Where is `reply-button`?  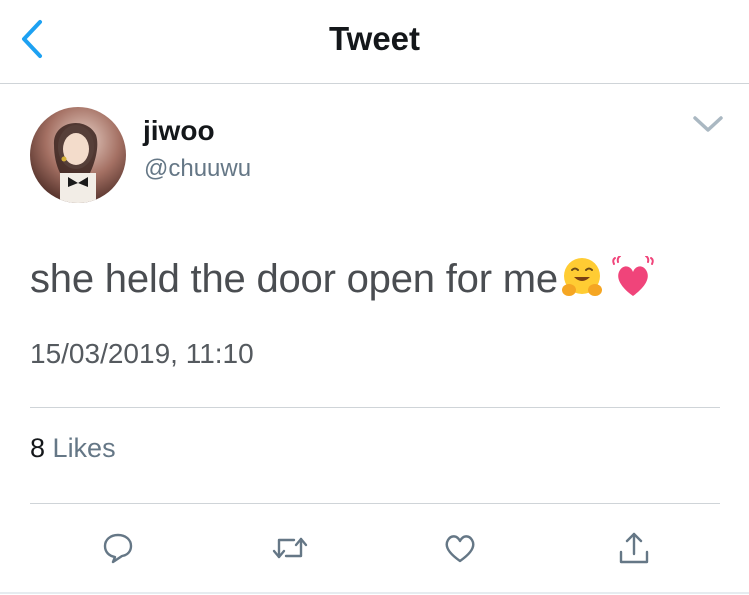 reply-button is located at coordinates (118, 548).